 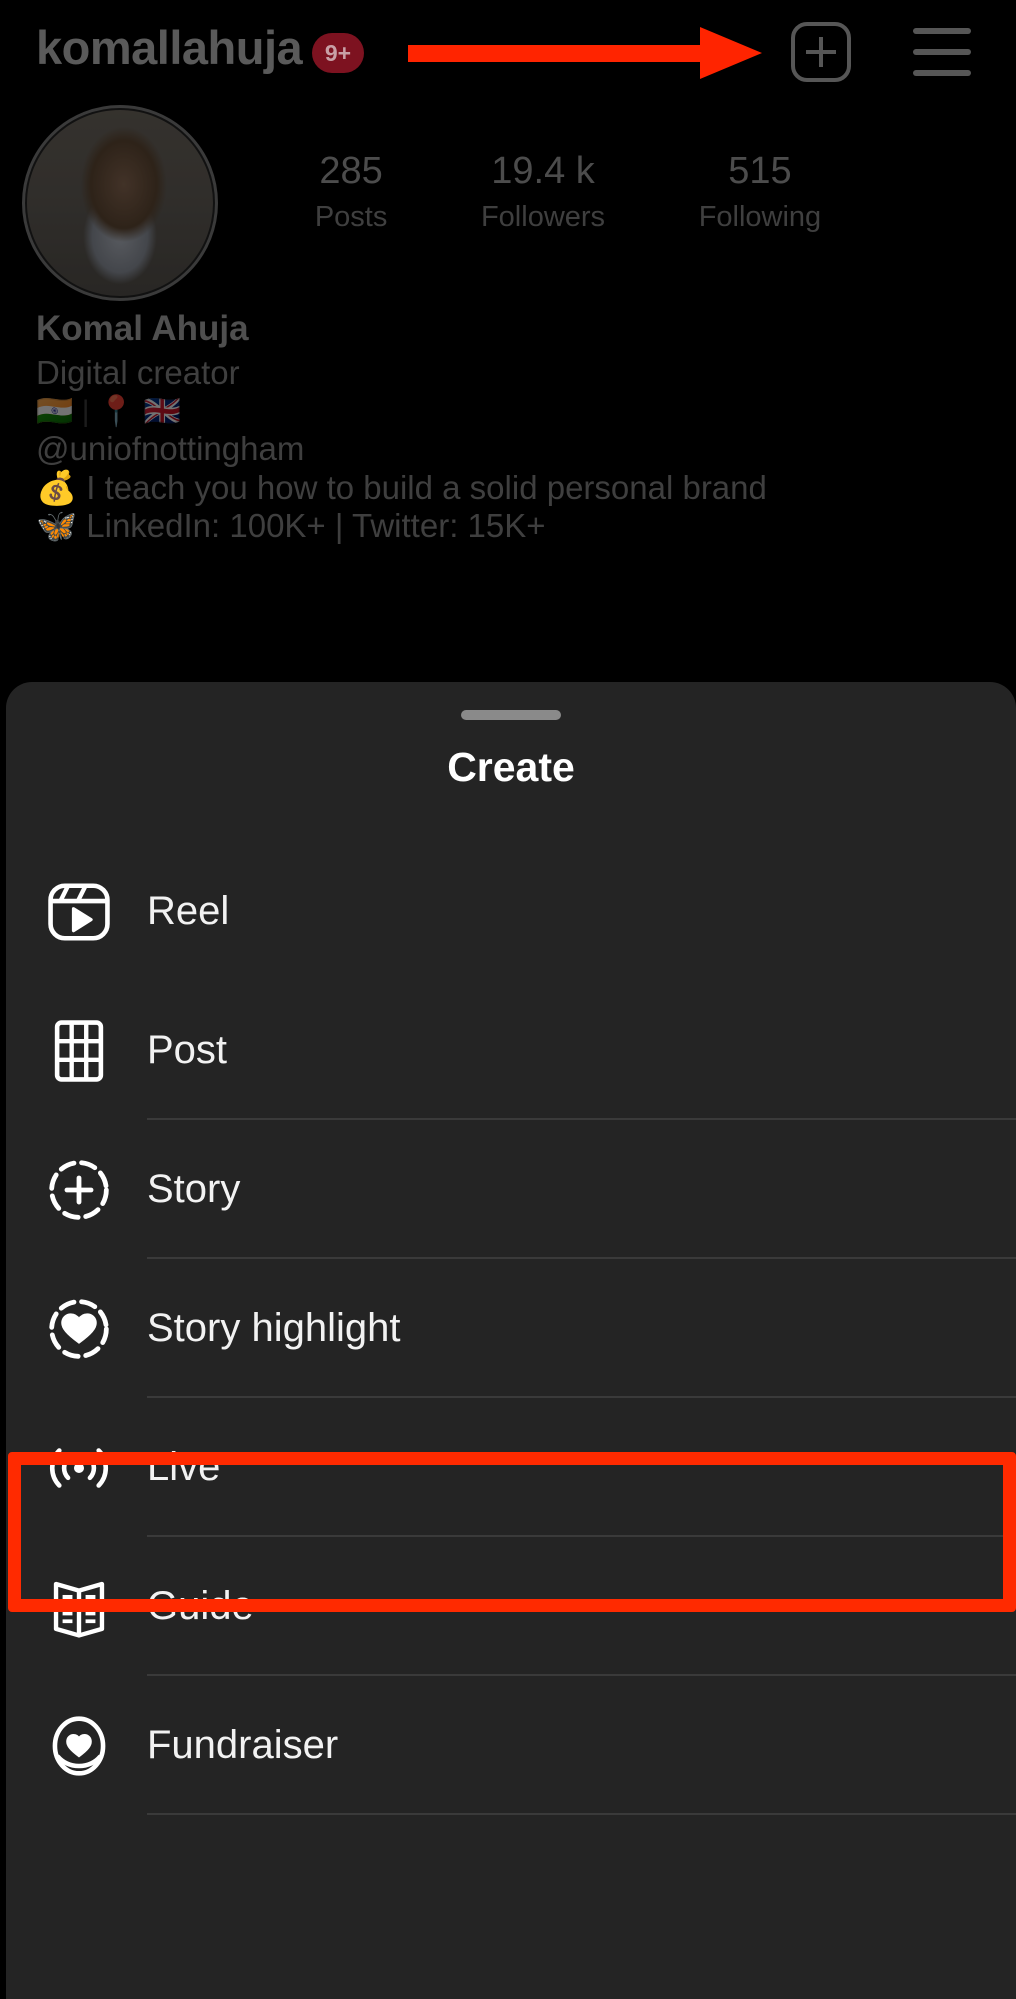 What do you see at coordinates (511, 1189) in the screenshot?
I see `create-option-story: Story` at bounding box center [511, 1189].